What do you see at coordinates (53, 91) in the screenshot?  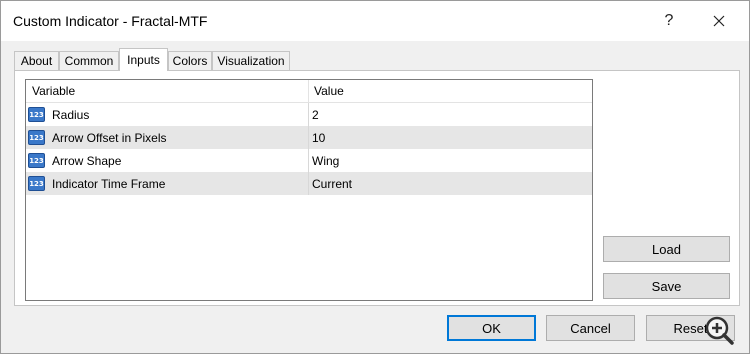 I see `column-header-variable: Variable` at bounding box center [53, 91].